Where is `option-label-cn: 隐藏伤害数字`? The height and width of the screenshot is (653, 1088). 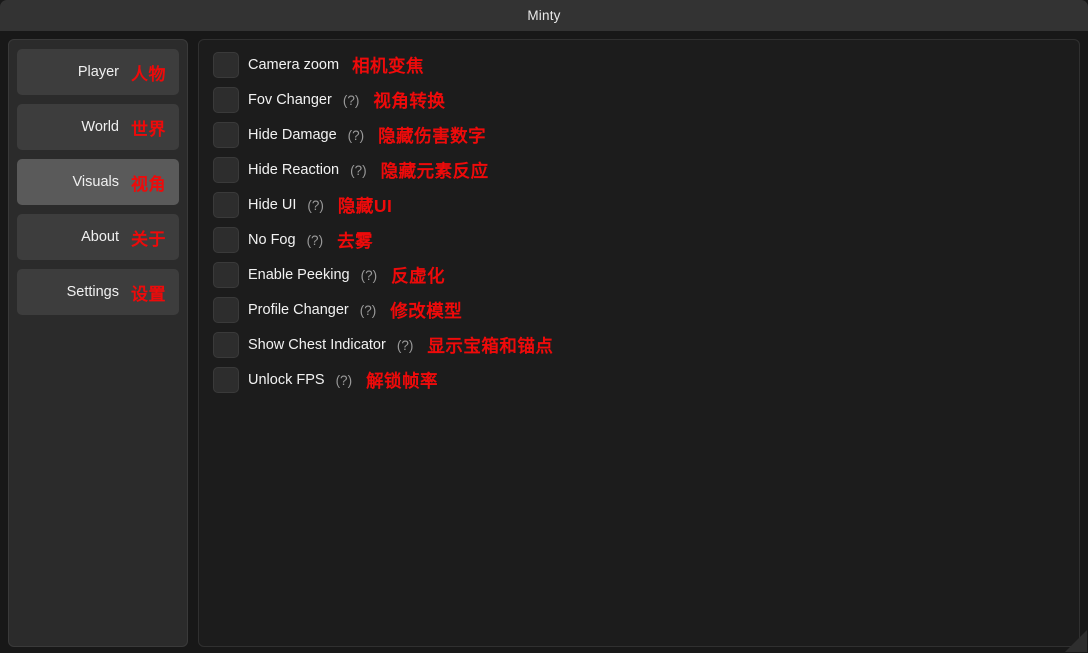 option-label-cn: 隐藏伤害数字 is located at coordinates (432, 135).